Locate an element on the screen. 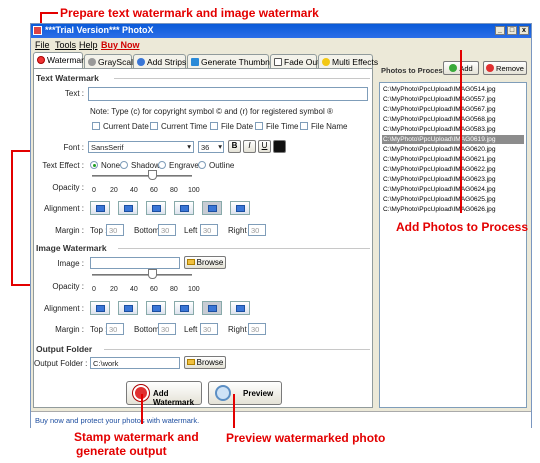 The width and height of the screenshot is (540, 463). opacity-tick-100: 100 is located at coordinates (194, 190).